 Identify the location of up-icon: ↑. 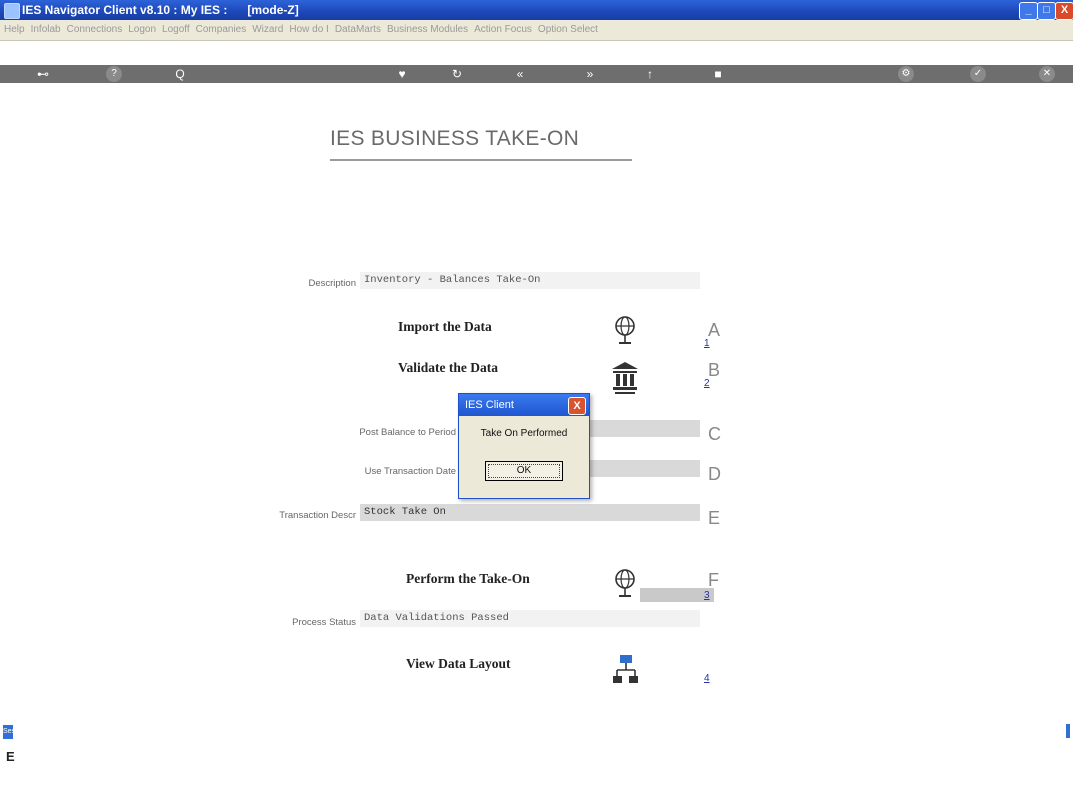
(650, 74).